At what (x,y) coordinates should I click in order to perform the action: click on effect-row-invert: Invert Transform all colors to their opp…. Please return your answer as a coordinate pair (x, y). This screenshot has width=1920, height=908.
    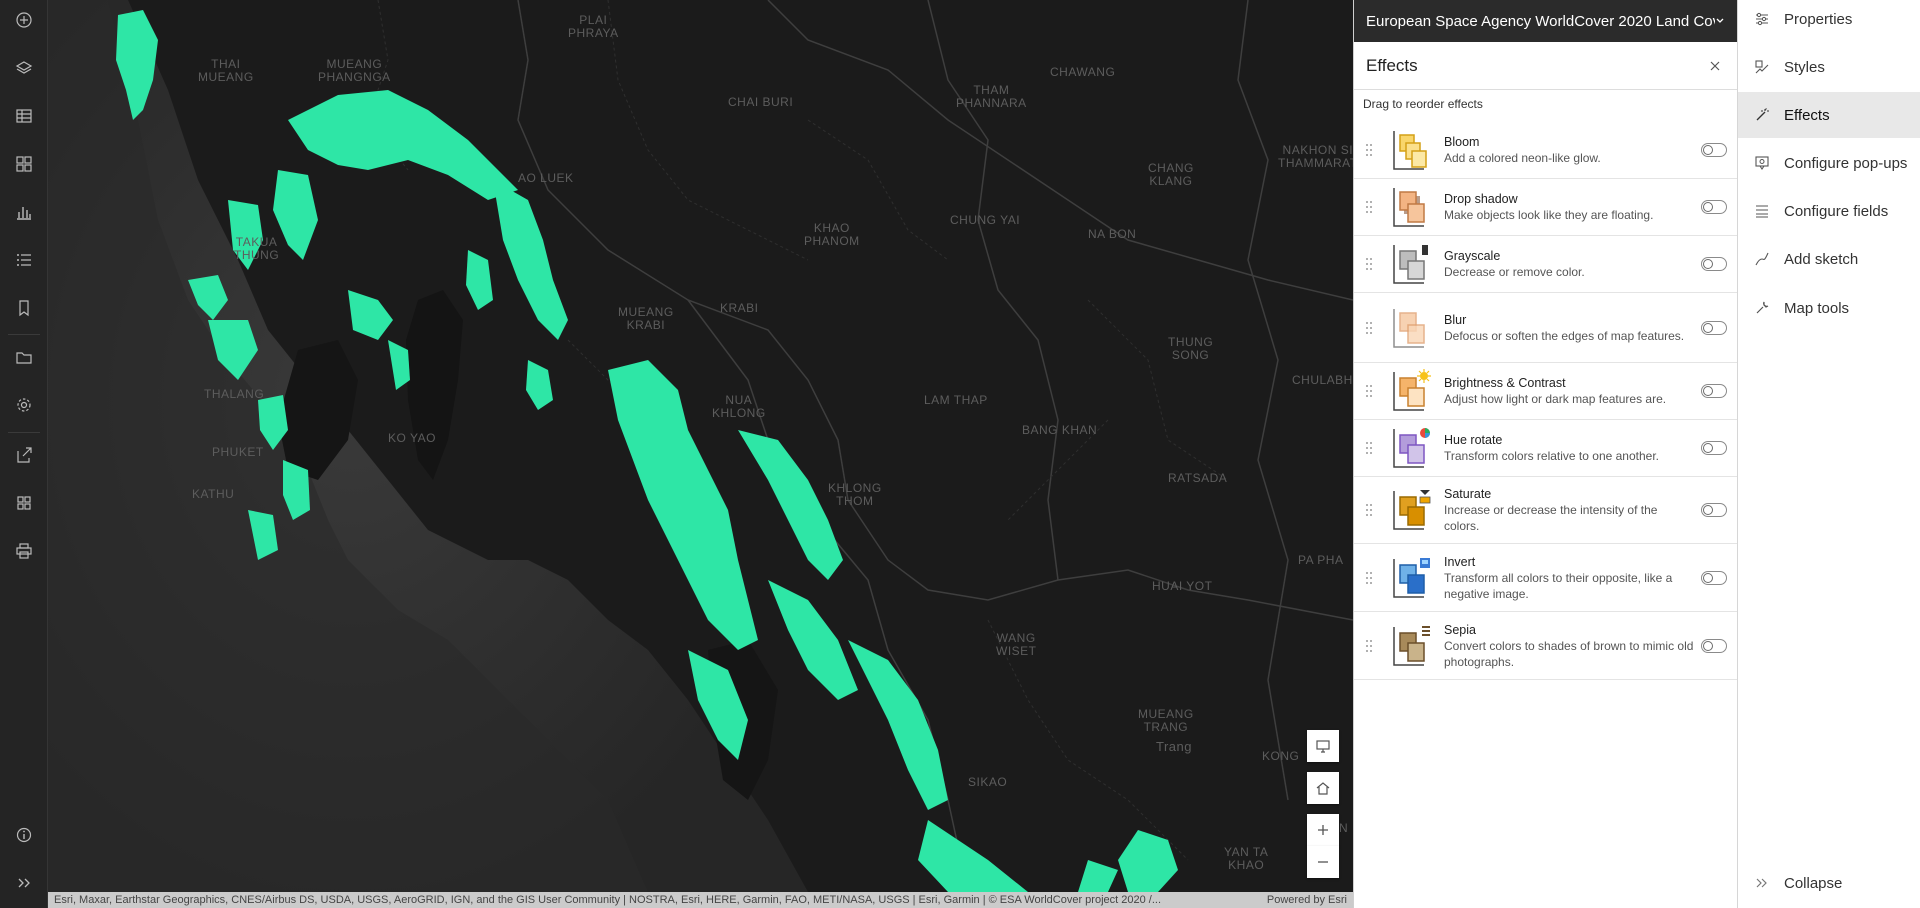
    Looking at the image, I should click on (1545, 578).